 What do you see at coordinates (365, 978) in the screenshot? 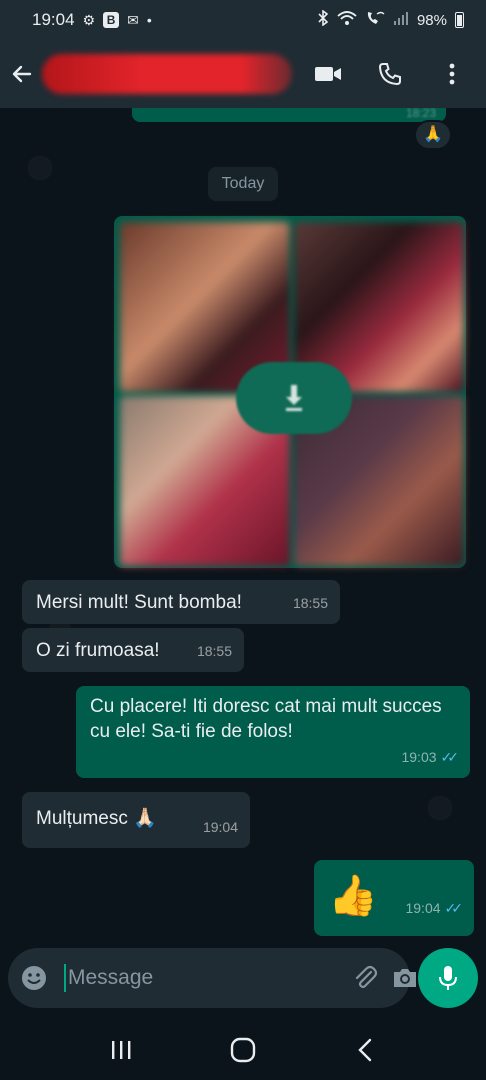
I see `attach-icon` at bounding box center [365, 978].